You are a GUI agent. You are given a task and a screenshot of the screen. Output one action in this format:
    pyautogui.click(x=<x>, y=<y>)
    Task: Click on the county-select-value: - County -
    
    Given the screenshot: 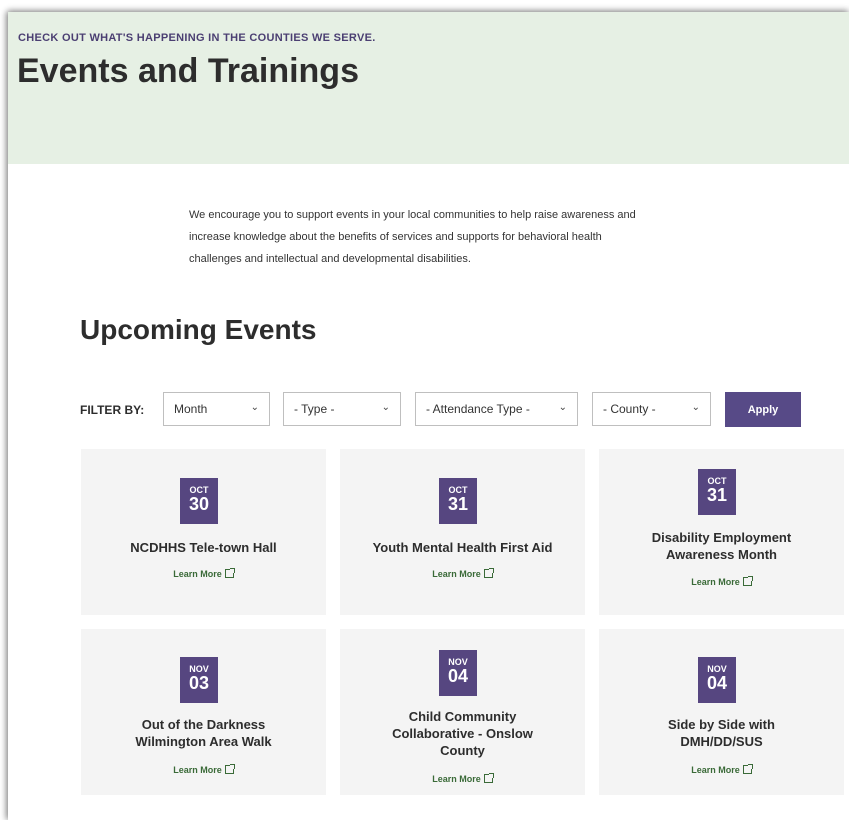 What is the action you would take?
    pyautogui.click(x=629, y=409)
    